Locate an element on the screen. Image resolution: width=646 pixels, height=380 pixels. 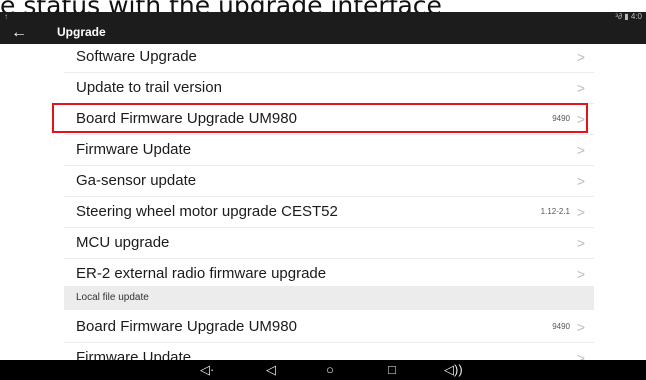
volume-up-icon: ◁)) is located at coordinates (453, 370).